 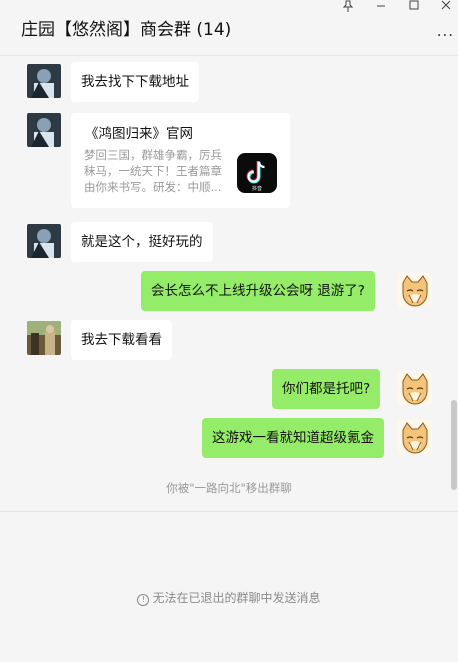 I want to click on system-message: 你被"一路向北"移出群聊, so click(x=229, y=488).